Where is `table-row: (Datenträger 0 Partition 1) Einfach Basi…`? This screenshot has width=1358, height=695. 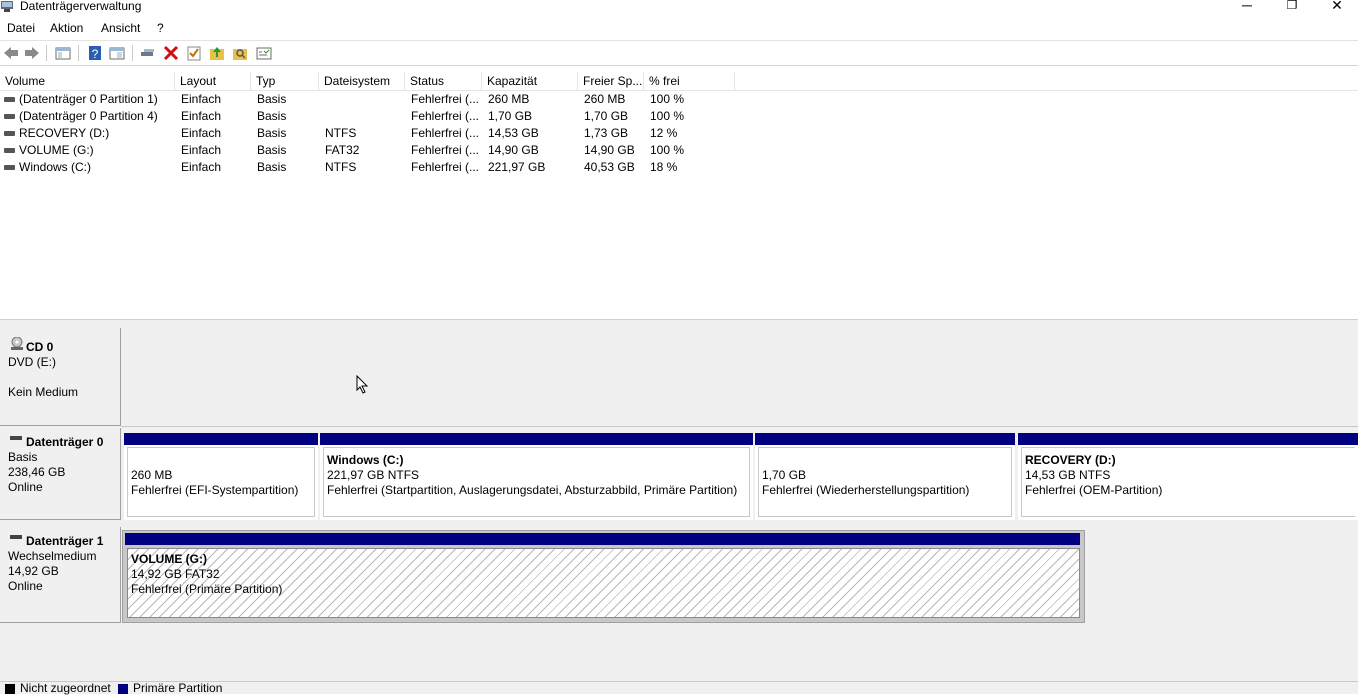
table-row: (Datenträger 0 Partition 1) Einfach Basi… is located at coordinates (370, 99).